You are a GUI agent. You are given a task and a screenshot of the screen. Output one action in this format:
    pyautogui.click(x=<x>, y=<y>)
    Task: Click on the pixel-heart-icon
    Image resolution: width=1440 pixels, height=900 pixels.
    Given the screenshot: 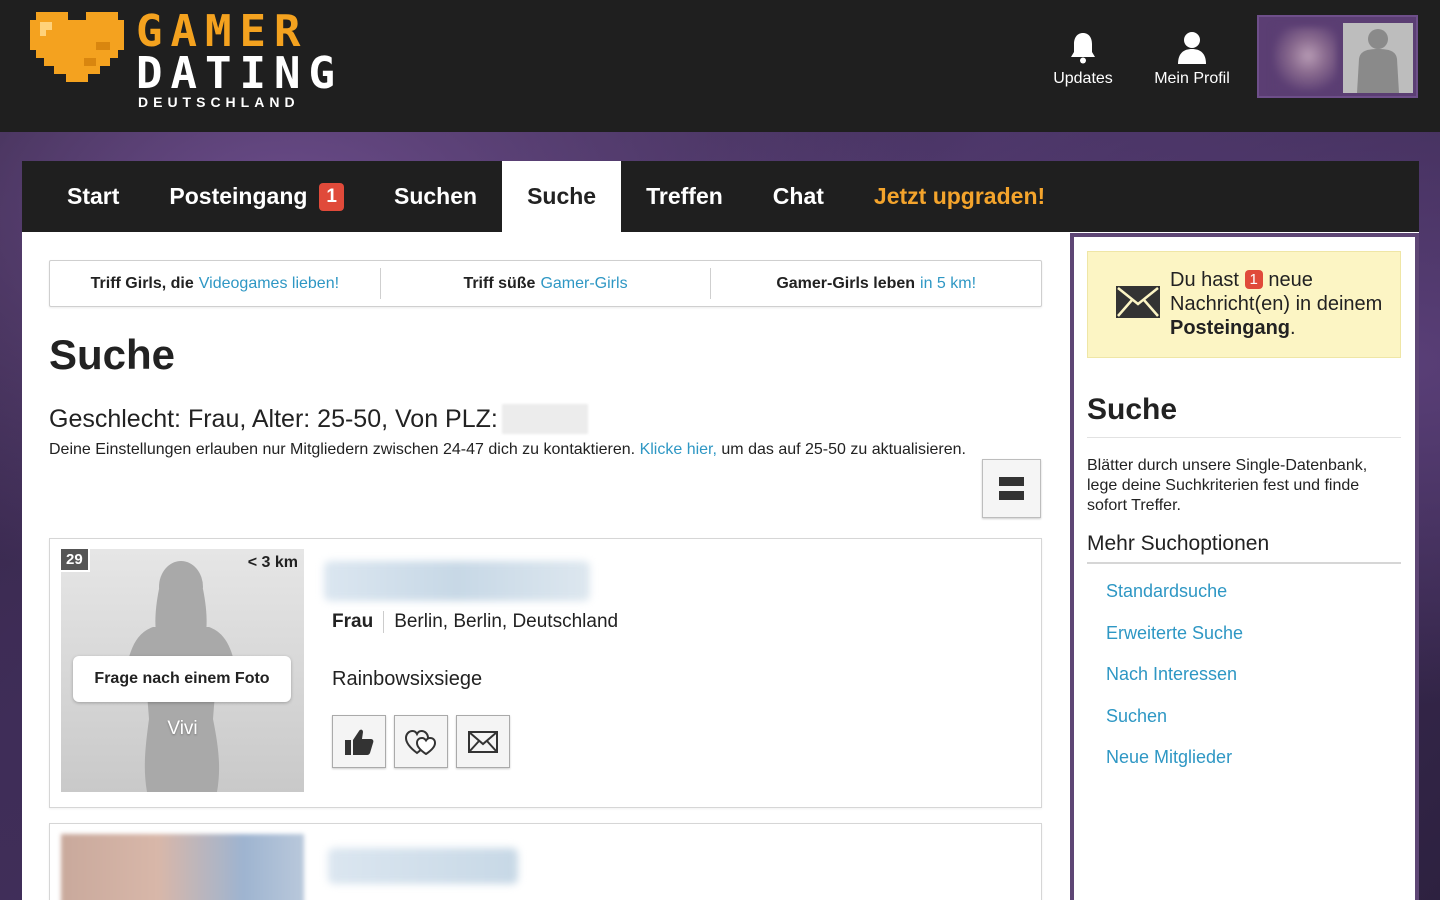 What is the action you would take?
    pyautogui.click(x=77, y=47)
    